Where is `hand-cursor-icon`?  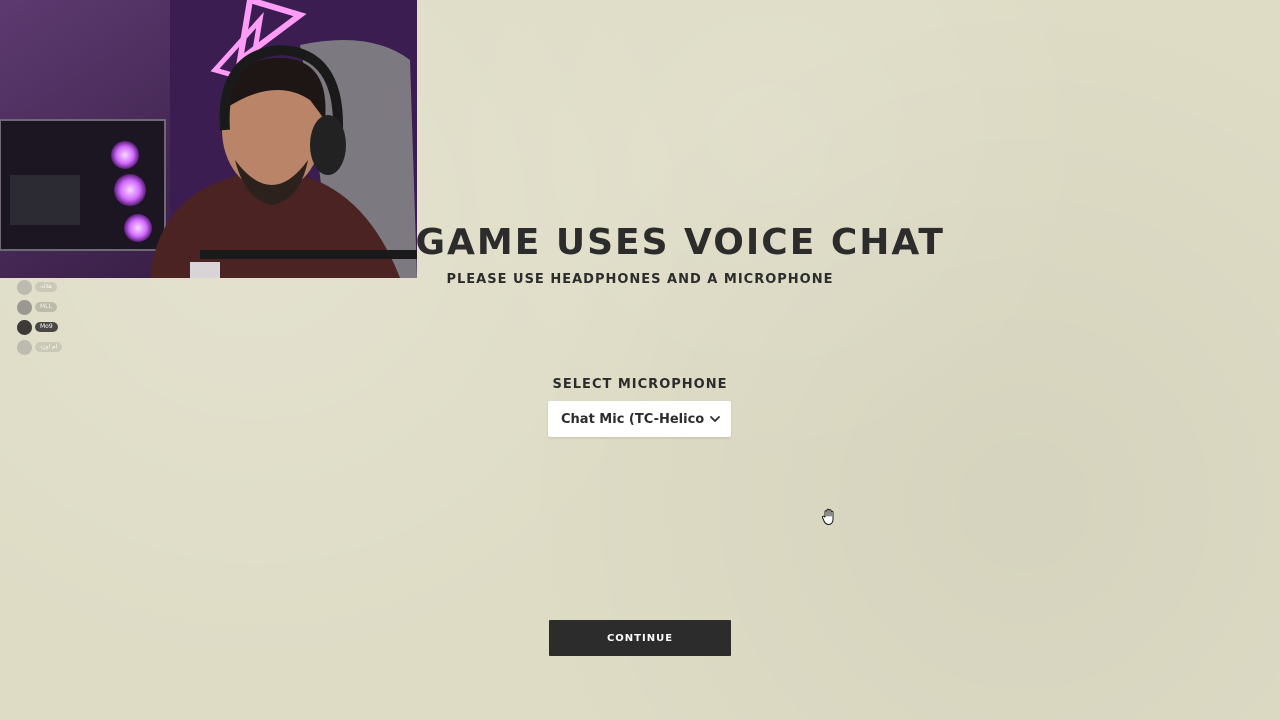
hand-cursor-icon is located at coordinates (827, 516).